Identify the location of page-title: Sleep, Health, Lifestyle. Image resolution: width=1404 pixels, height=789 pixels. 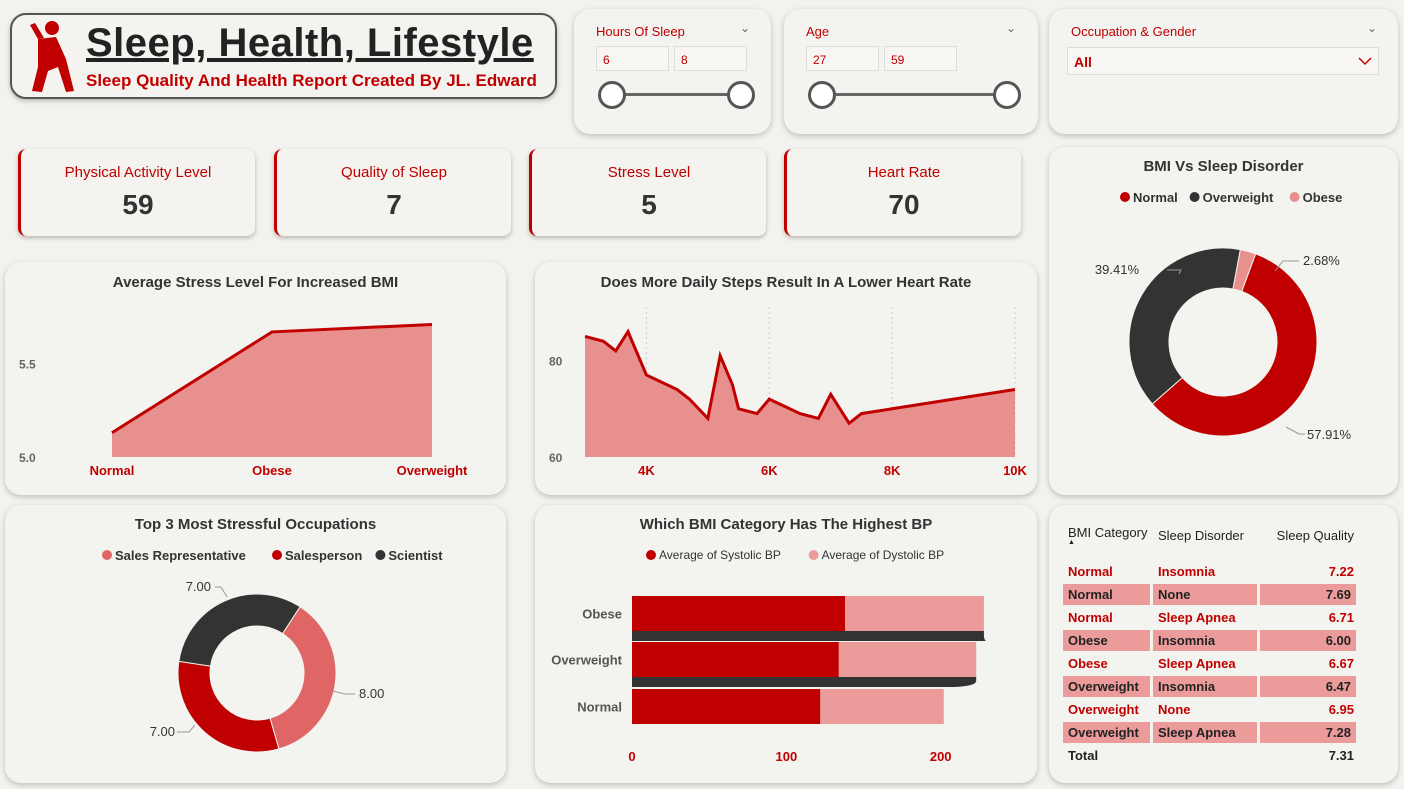
(310, 43).